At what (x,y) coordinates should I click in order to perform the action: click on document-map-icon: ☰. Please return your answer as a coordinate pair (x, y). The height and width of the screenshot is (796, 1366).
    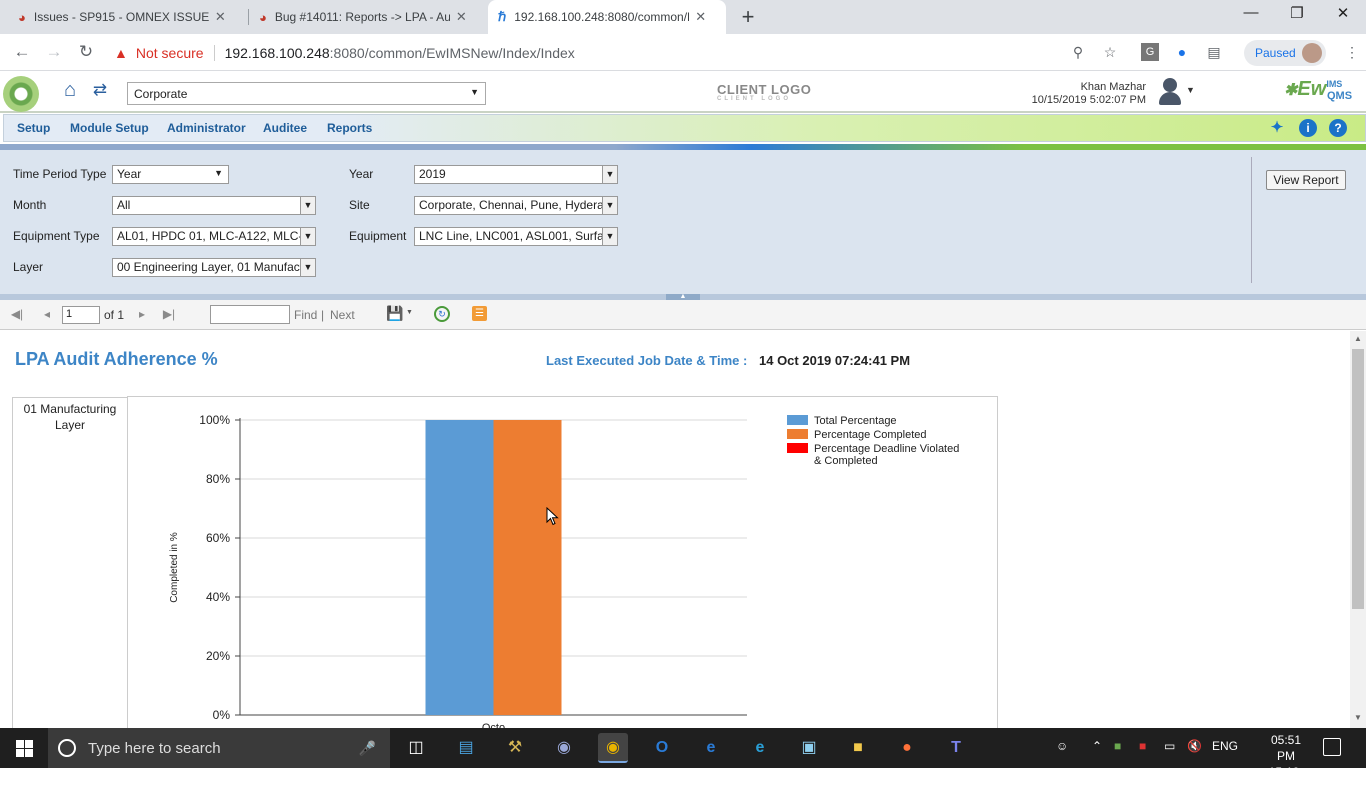
    Looking at the image, I should click on (479, 313).